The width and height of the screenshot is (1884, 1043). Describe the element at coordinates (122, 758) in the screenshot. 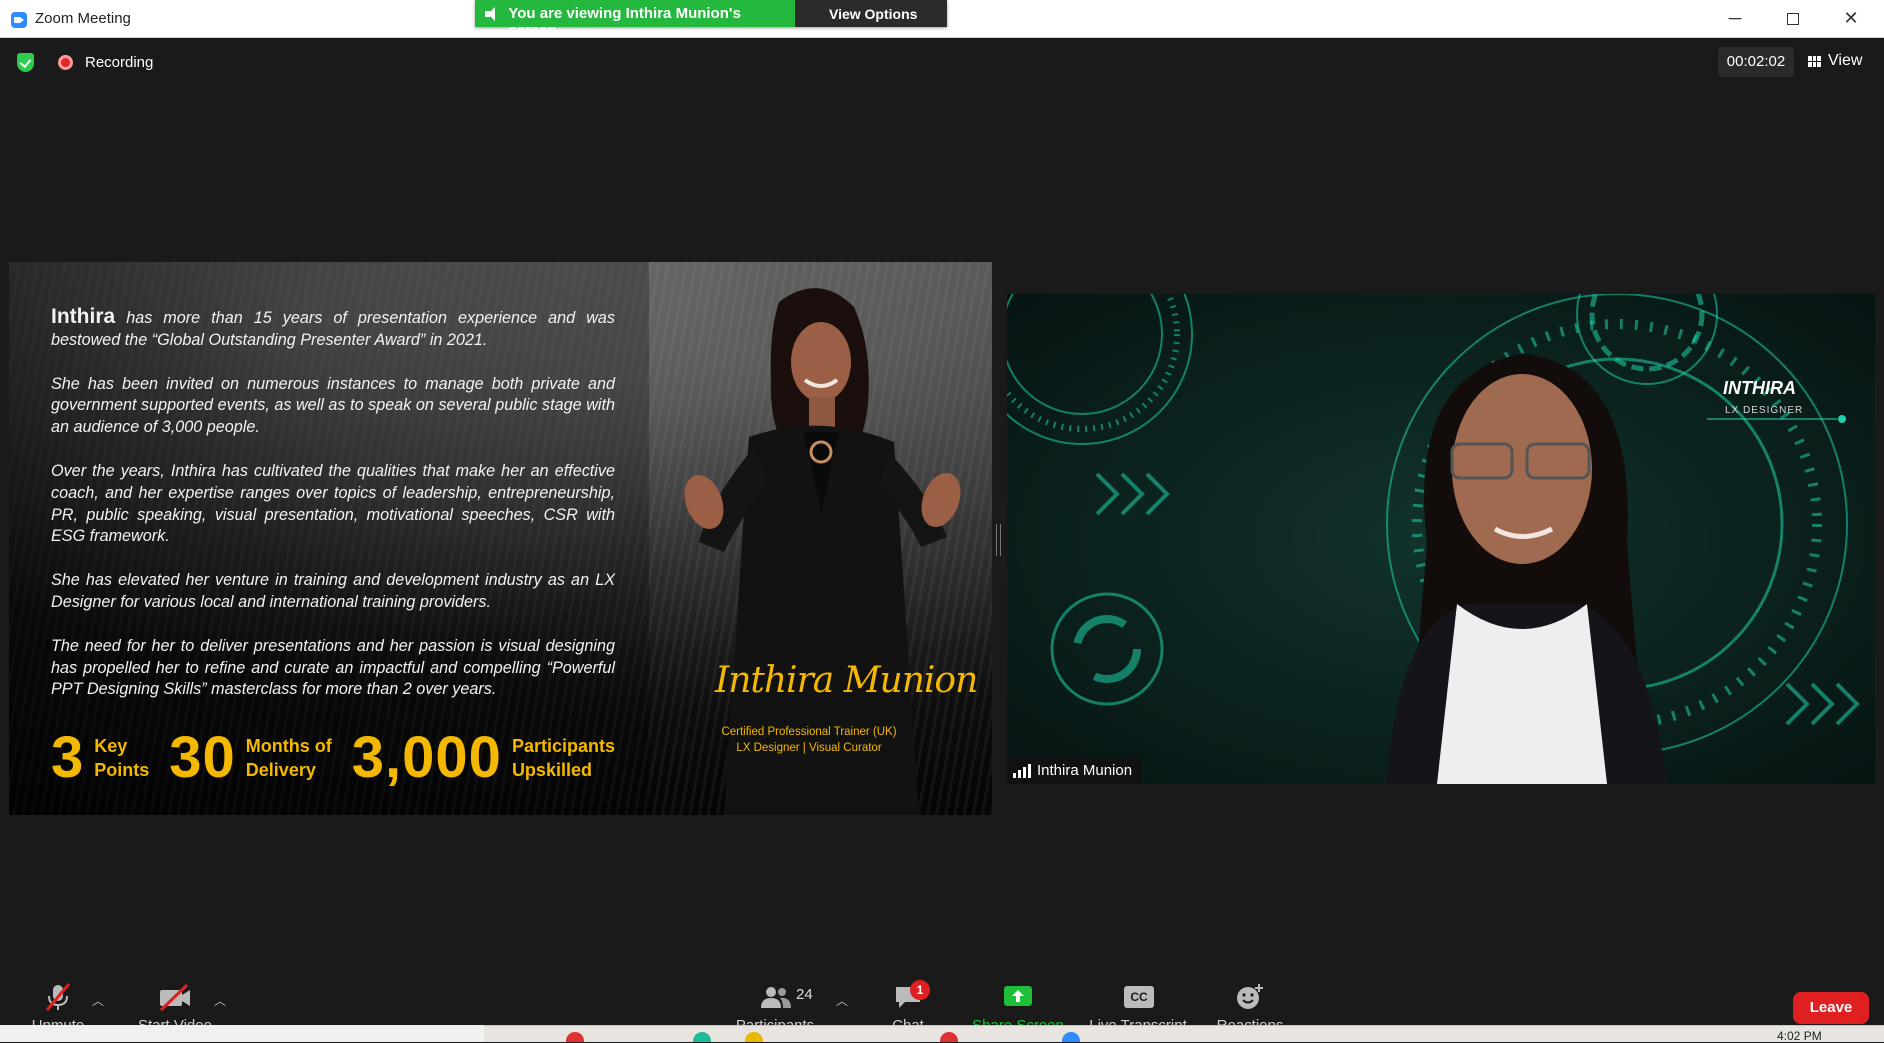

I see `stat-label: Key Points` at that location.